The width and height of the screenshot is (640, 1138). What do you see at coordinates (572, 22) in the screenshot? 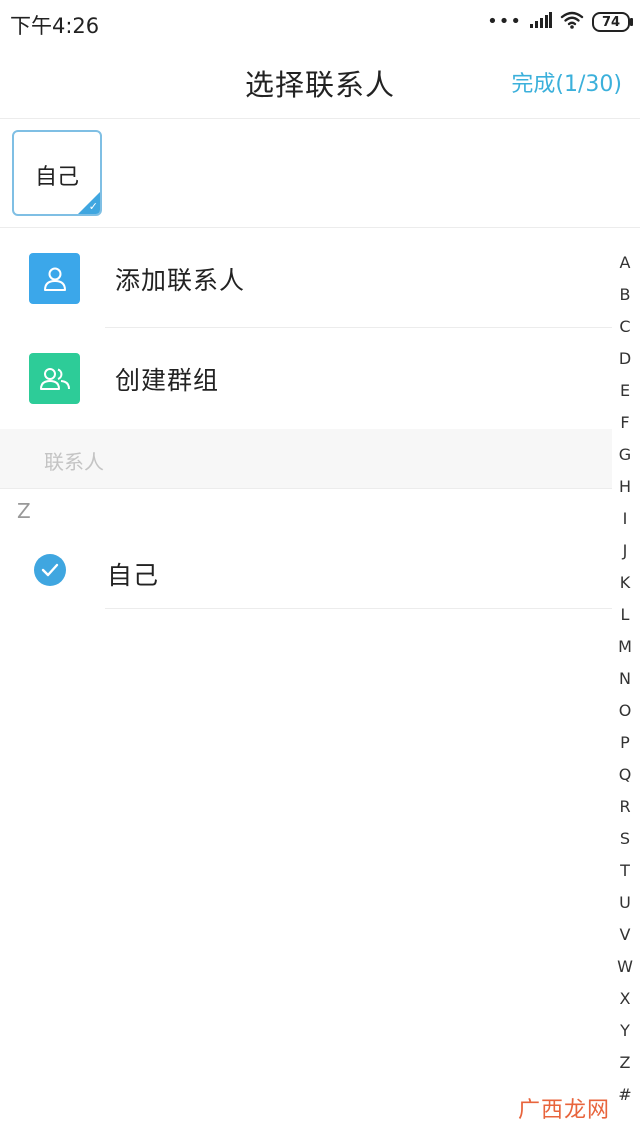
I see `wifi-icon` at bounding box center [572, 22].